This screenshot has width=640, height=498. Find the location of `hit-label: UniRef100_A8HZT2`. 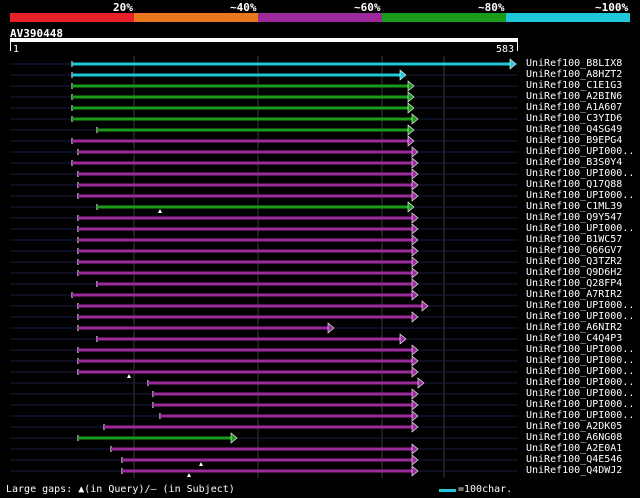

hit-label: UniRef100_A8HZT2 is located at coordinates (574, 74).